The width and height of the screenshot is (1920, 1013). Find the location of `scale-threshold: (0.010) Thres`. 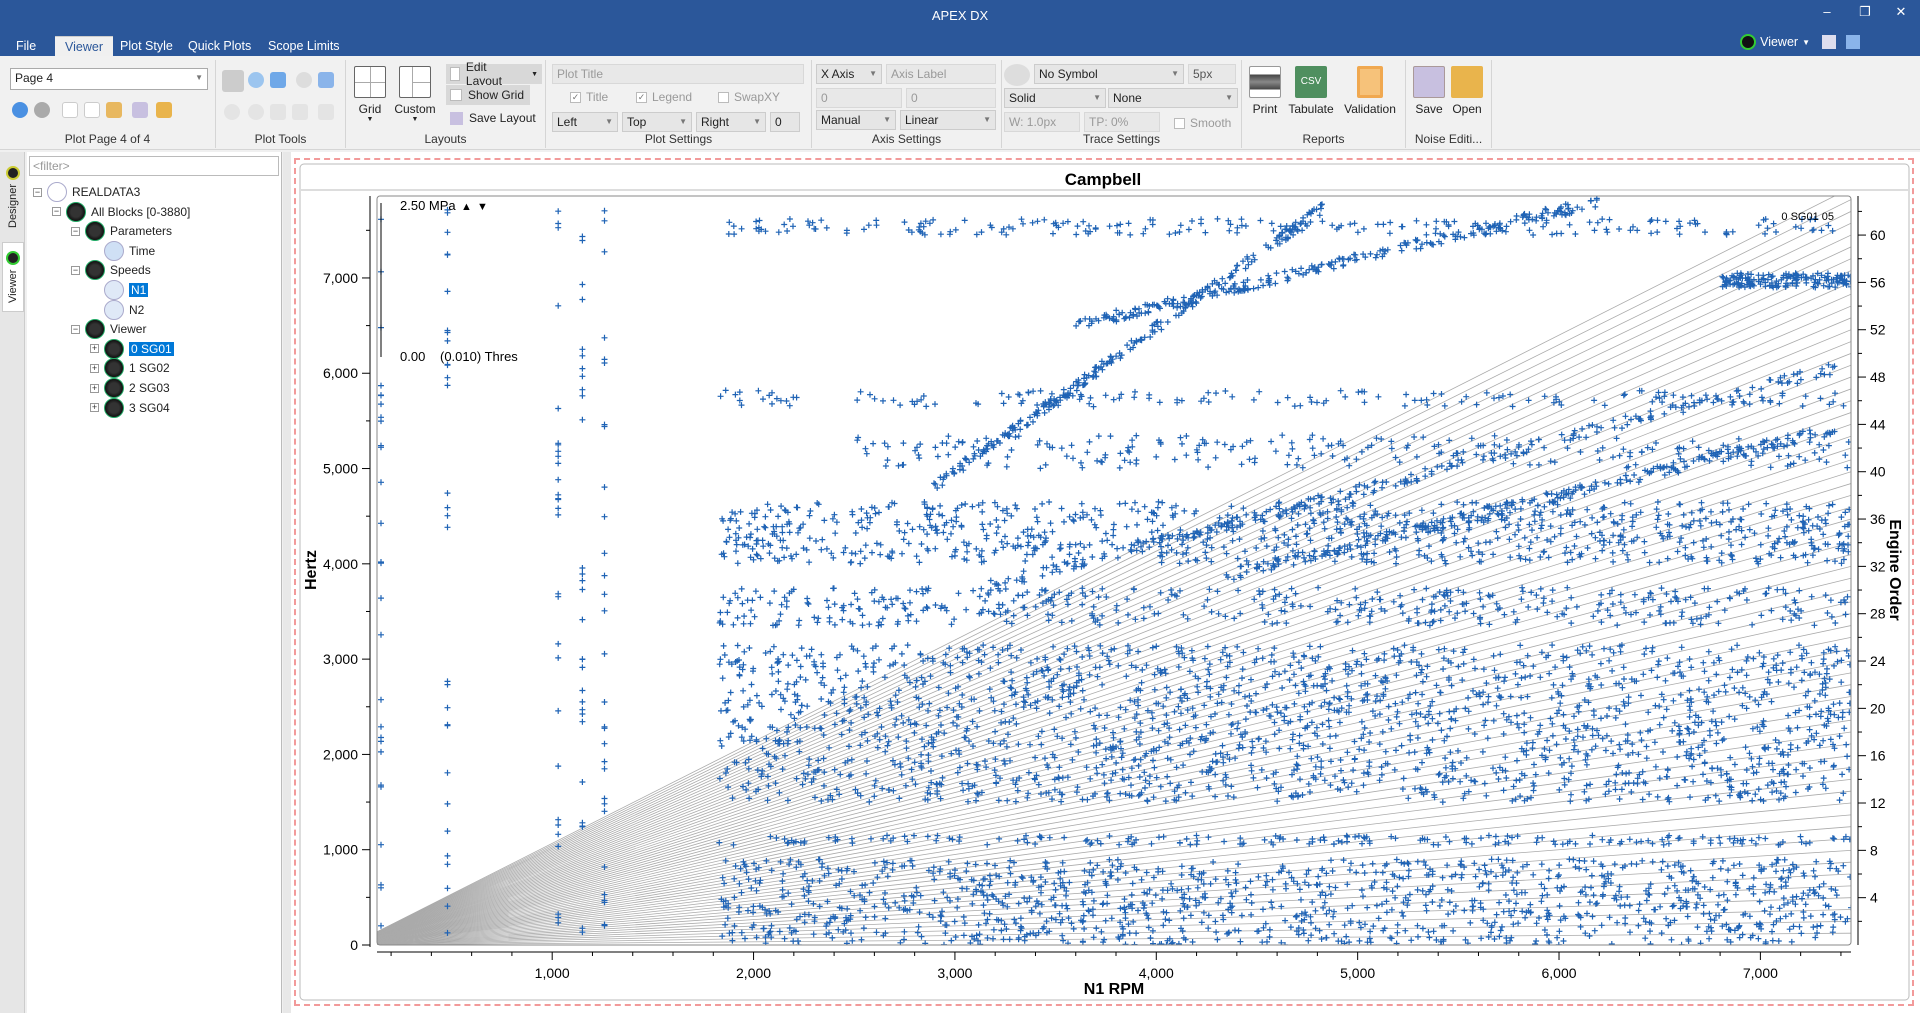

scale-threshold: (0.010) Thres is located at coordinates (479, 356).